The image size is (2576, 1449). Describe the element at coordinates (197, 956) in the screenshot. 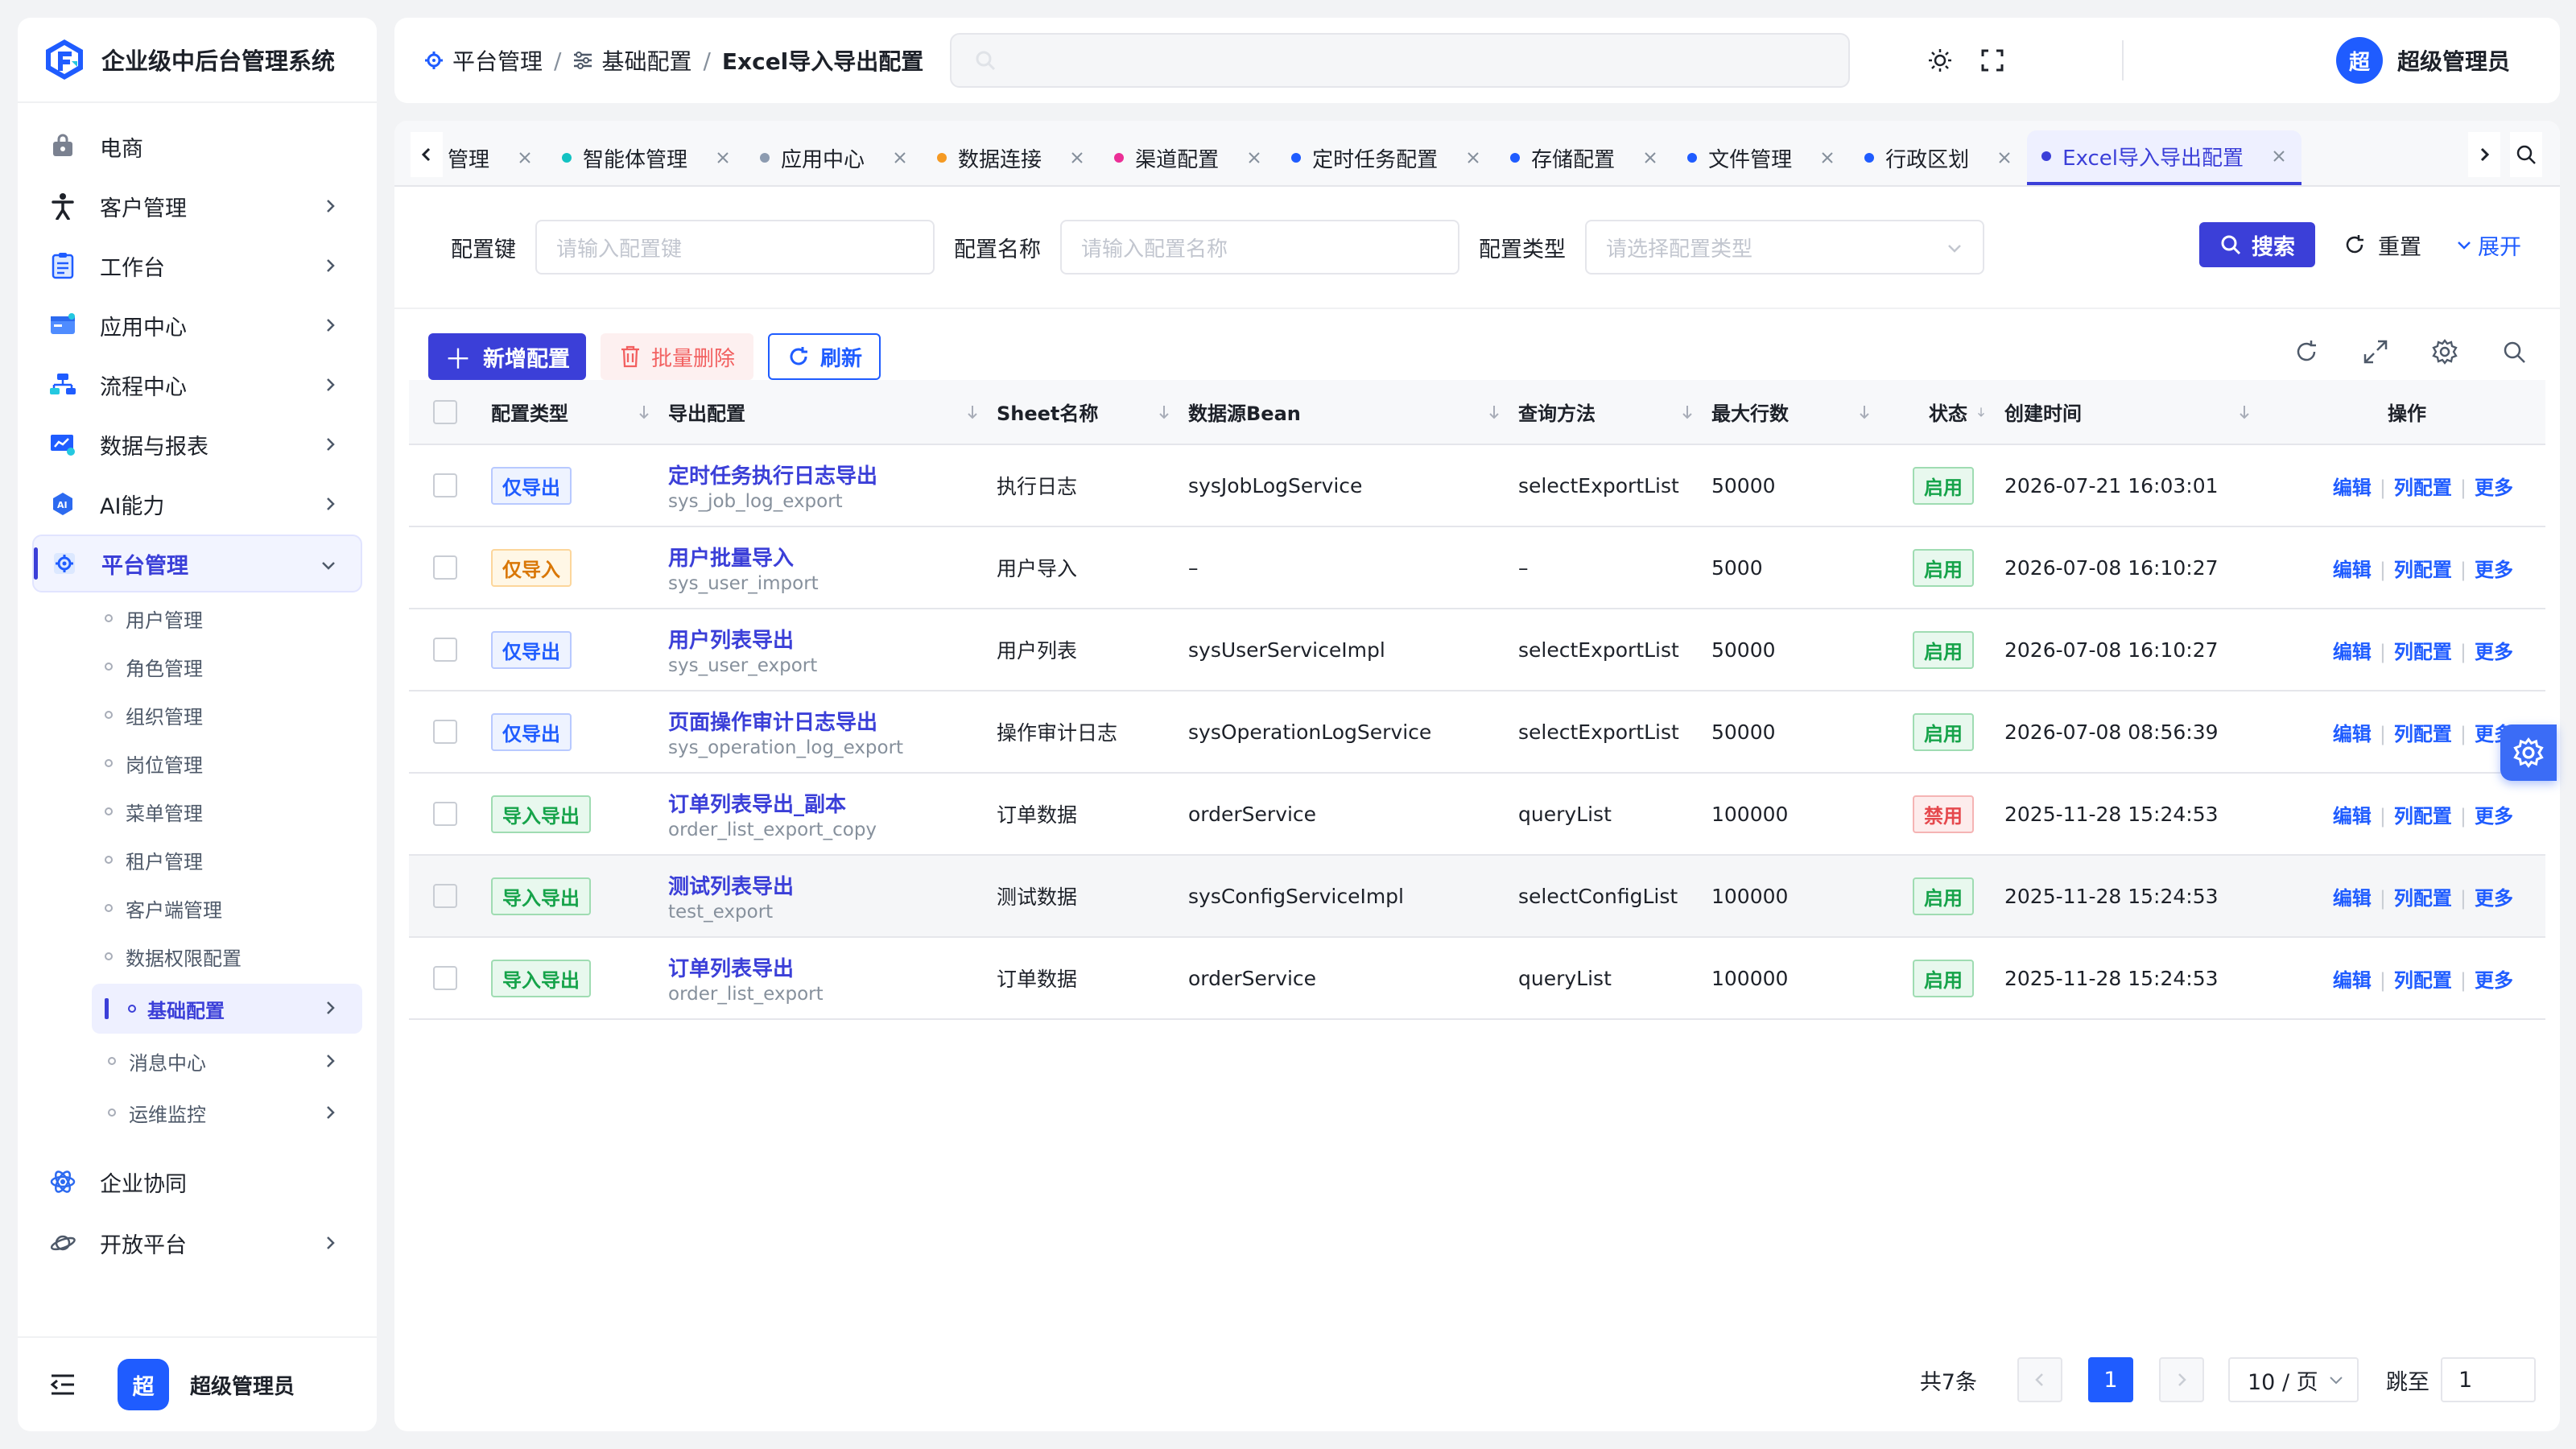

I see `sidebar-sub-data-permission: 数据权限配置` at that location.